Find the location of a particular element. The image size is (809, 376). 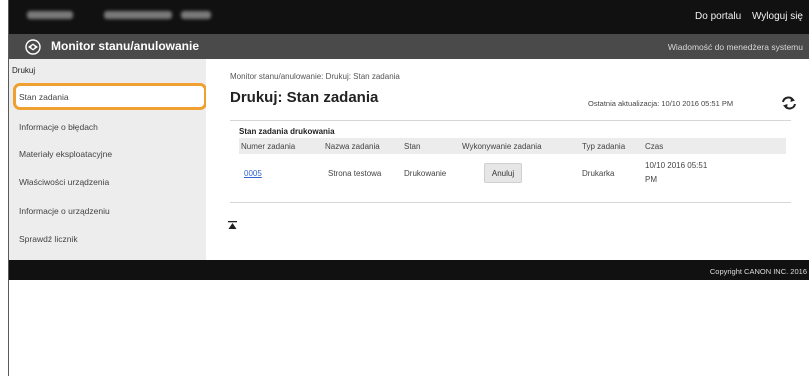

app-title: Monitor stanu/anulowanie is located at coordinates (125, 46).